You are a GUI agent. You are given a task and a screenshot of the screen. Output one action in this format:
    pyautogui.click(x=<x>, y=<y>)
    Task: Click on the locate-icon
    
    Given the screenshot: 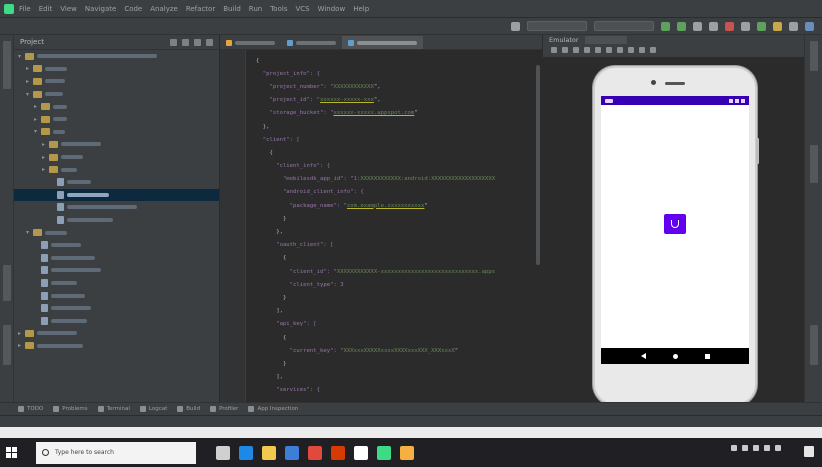 What is the action you would take?
    pyautogui.click(x=173, y=42)
    